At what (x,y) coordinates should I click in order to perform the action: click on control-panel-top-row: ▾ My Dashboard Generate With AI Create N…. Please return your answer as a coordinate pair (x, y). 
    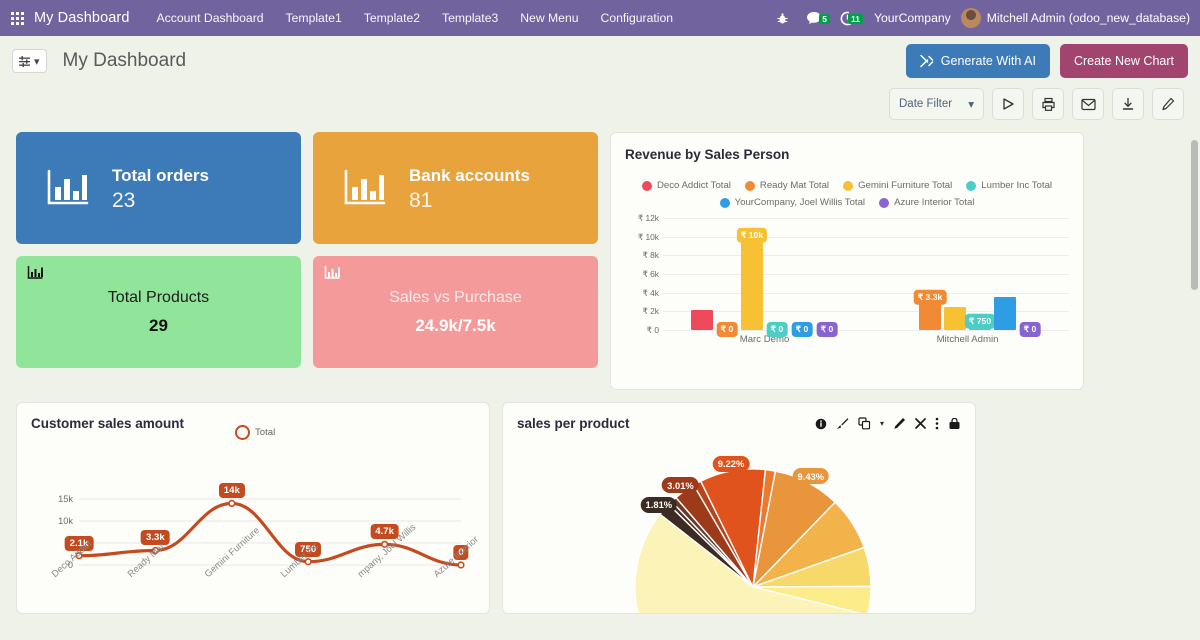
    Looking at the image, I should click on (600, 61).